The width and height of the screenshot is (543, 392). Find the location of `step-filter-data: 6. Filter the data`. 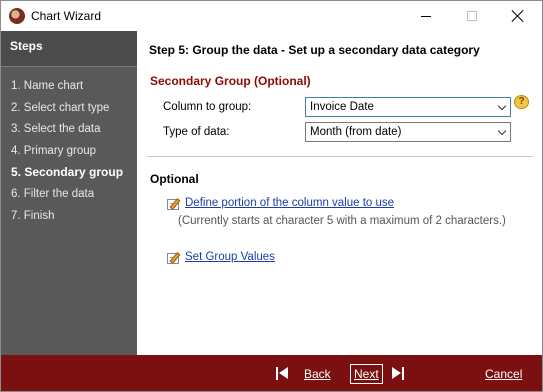

step-filter-data: 6. Filter the data is located at coordinates (53, 193).